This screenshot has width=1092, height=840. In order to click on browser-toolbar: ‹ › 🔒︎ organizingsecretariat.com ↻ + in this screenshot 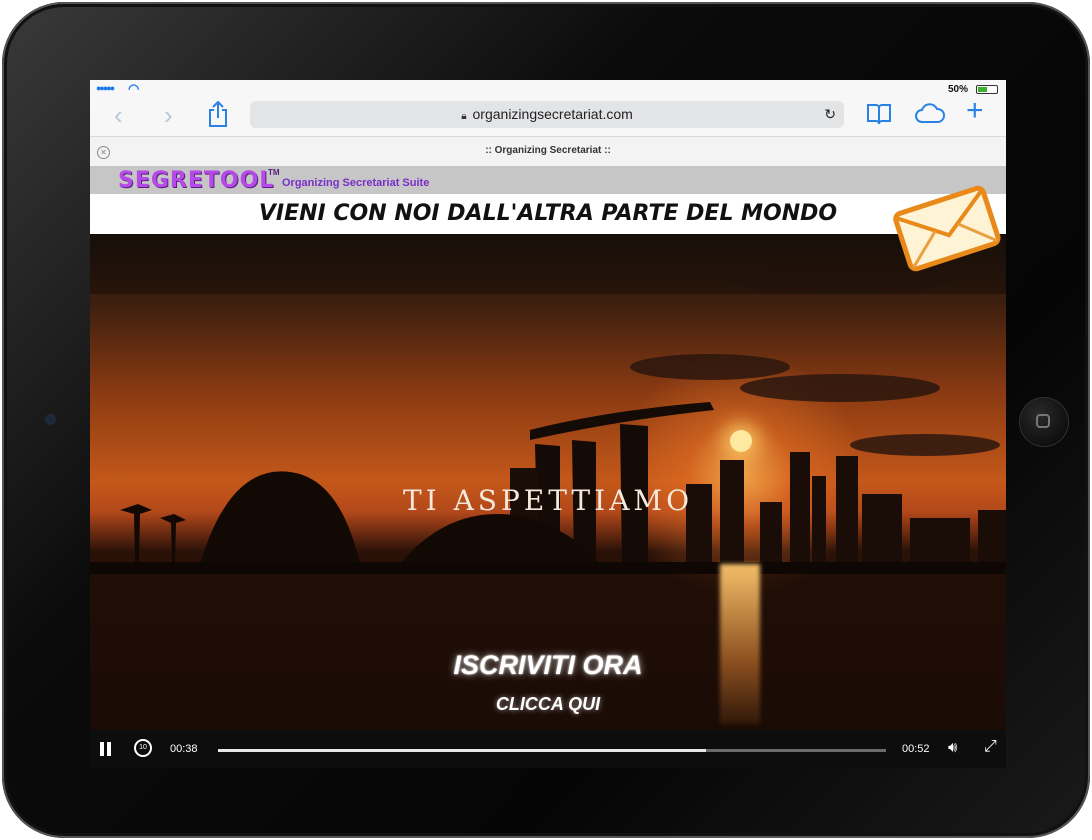, I will do `click(548, 115)`.